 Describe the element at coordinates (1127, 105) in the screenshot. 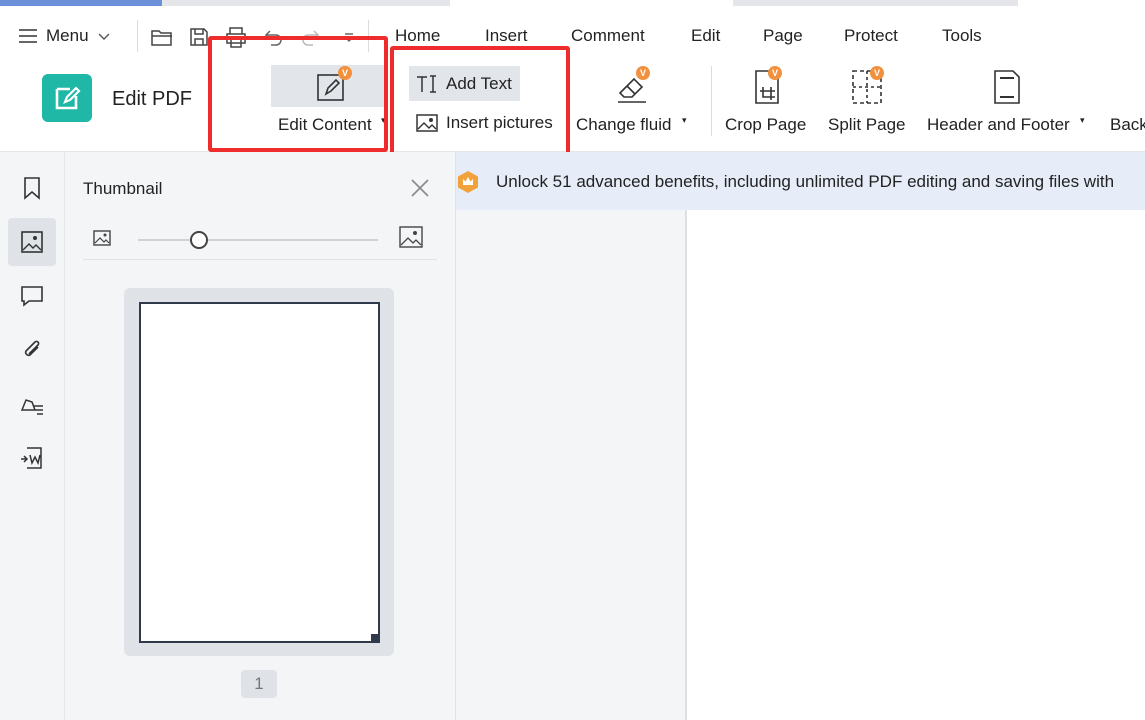

I see `background-button: Back` at that location.